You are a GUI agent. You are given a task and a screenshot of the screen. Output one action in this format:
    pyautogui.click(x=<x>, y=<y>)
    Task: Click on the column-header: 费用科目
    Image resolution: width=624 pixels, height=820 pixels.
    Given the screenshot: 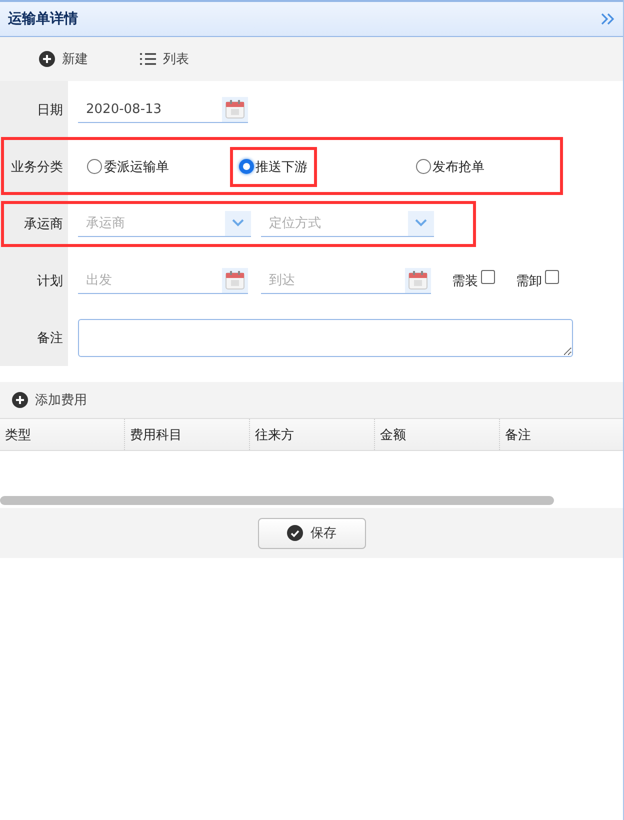 What is the action you would take?
    pyautogui.click(x=187, y=434)
    